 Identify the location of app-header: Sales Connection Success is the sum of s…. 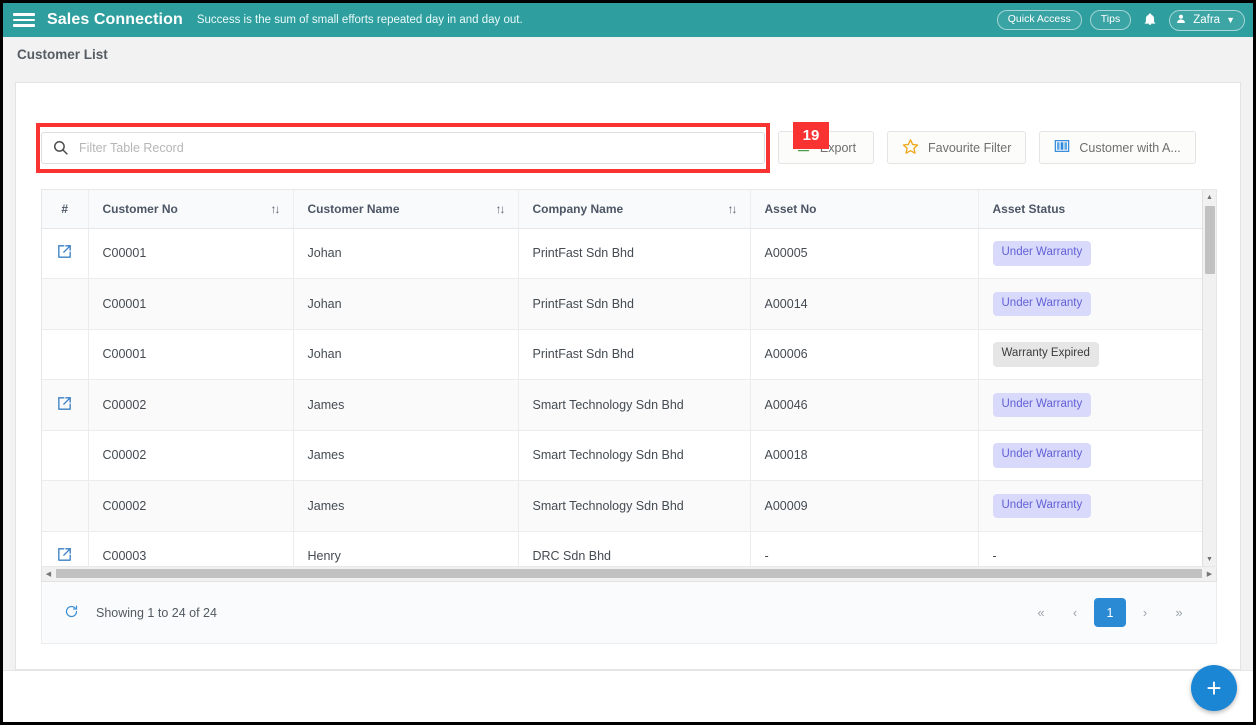
(628, 20).